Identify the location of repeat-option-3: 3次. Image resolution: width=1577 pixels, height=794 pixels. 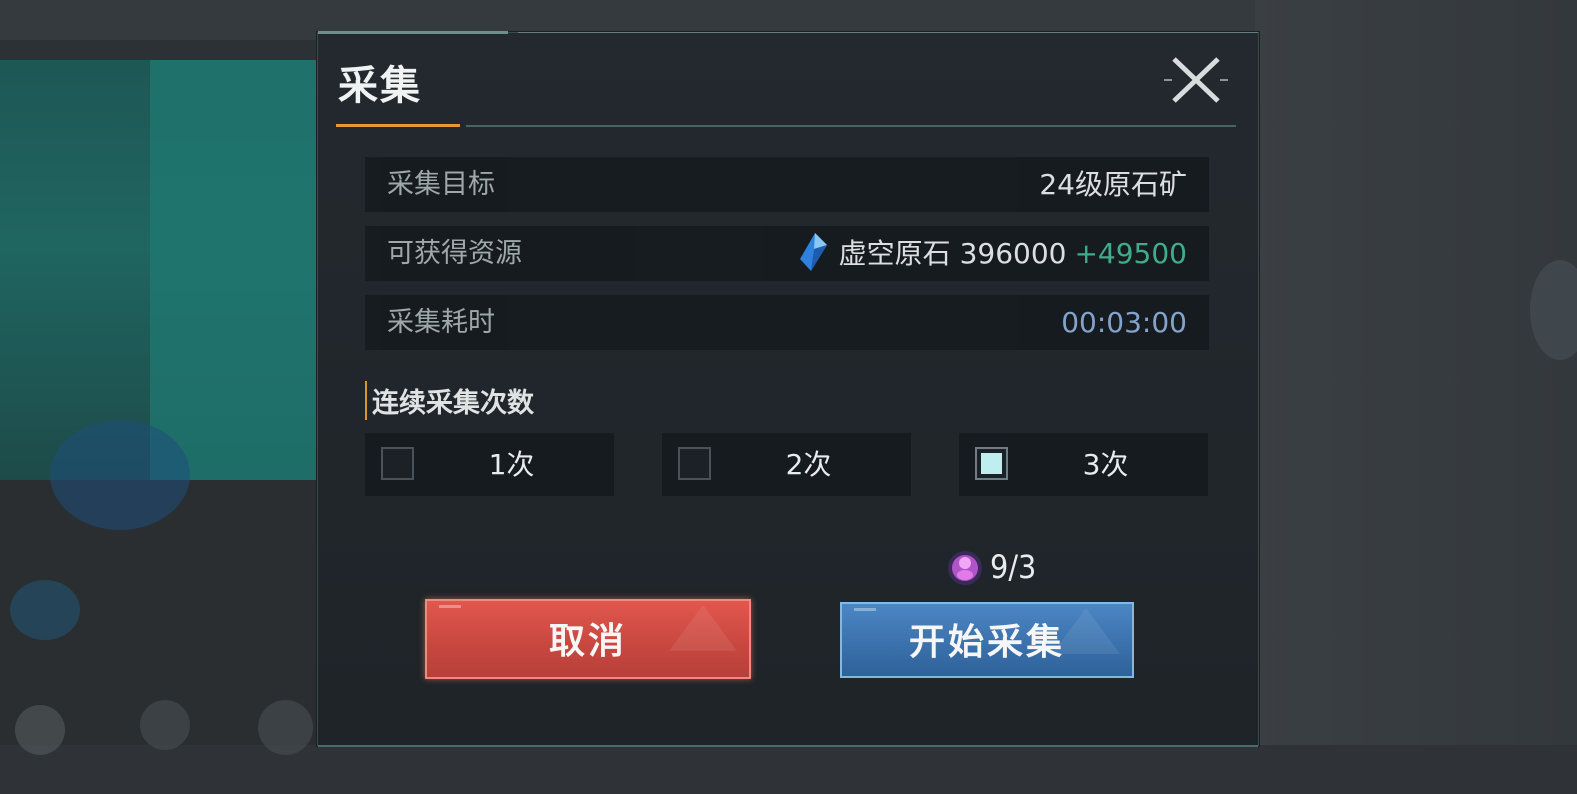
(1083, 464).